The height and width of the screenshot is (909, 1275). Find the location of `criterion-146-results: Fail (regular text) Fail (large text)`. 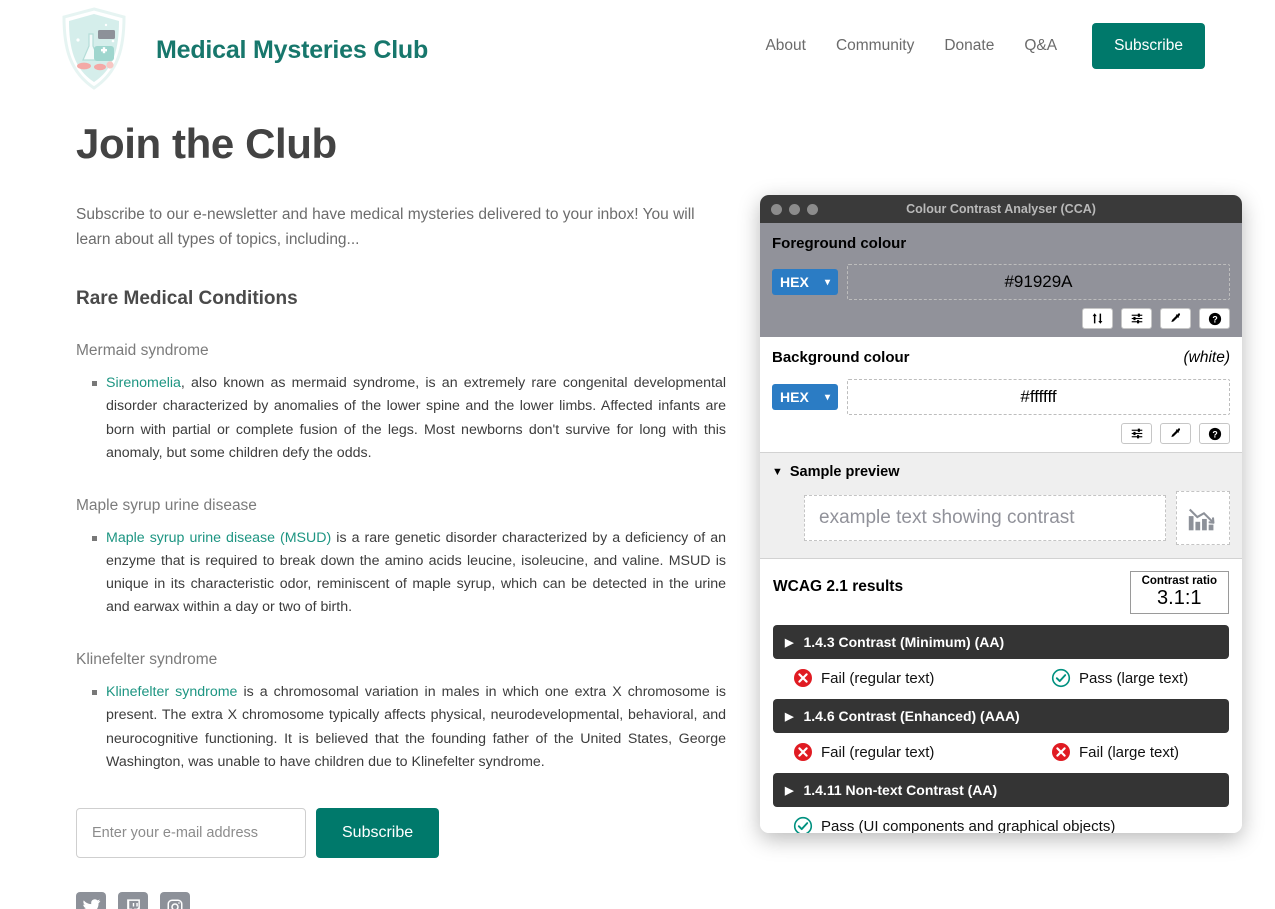

criterion-146-results: Fail (regular text) Fail (large text) is located at coordinates (1001, 752).